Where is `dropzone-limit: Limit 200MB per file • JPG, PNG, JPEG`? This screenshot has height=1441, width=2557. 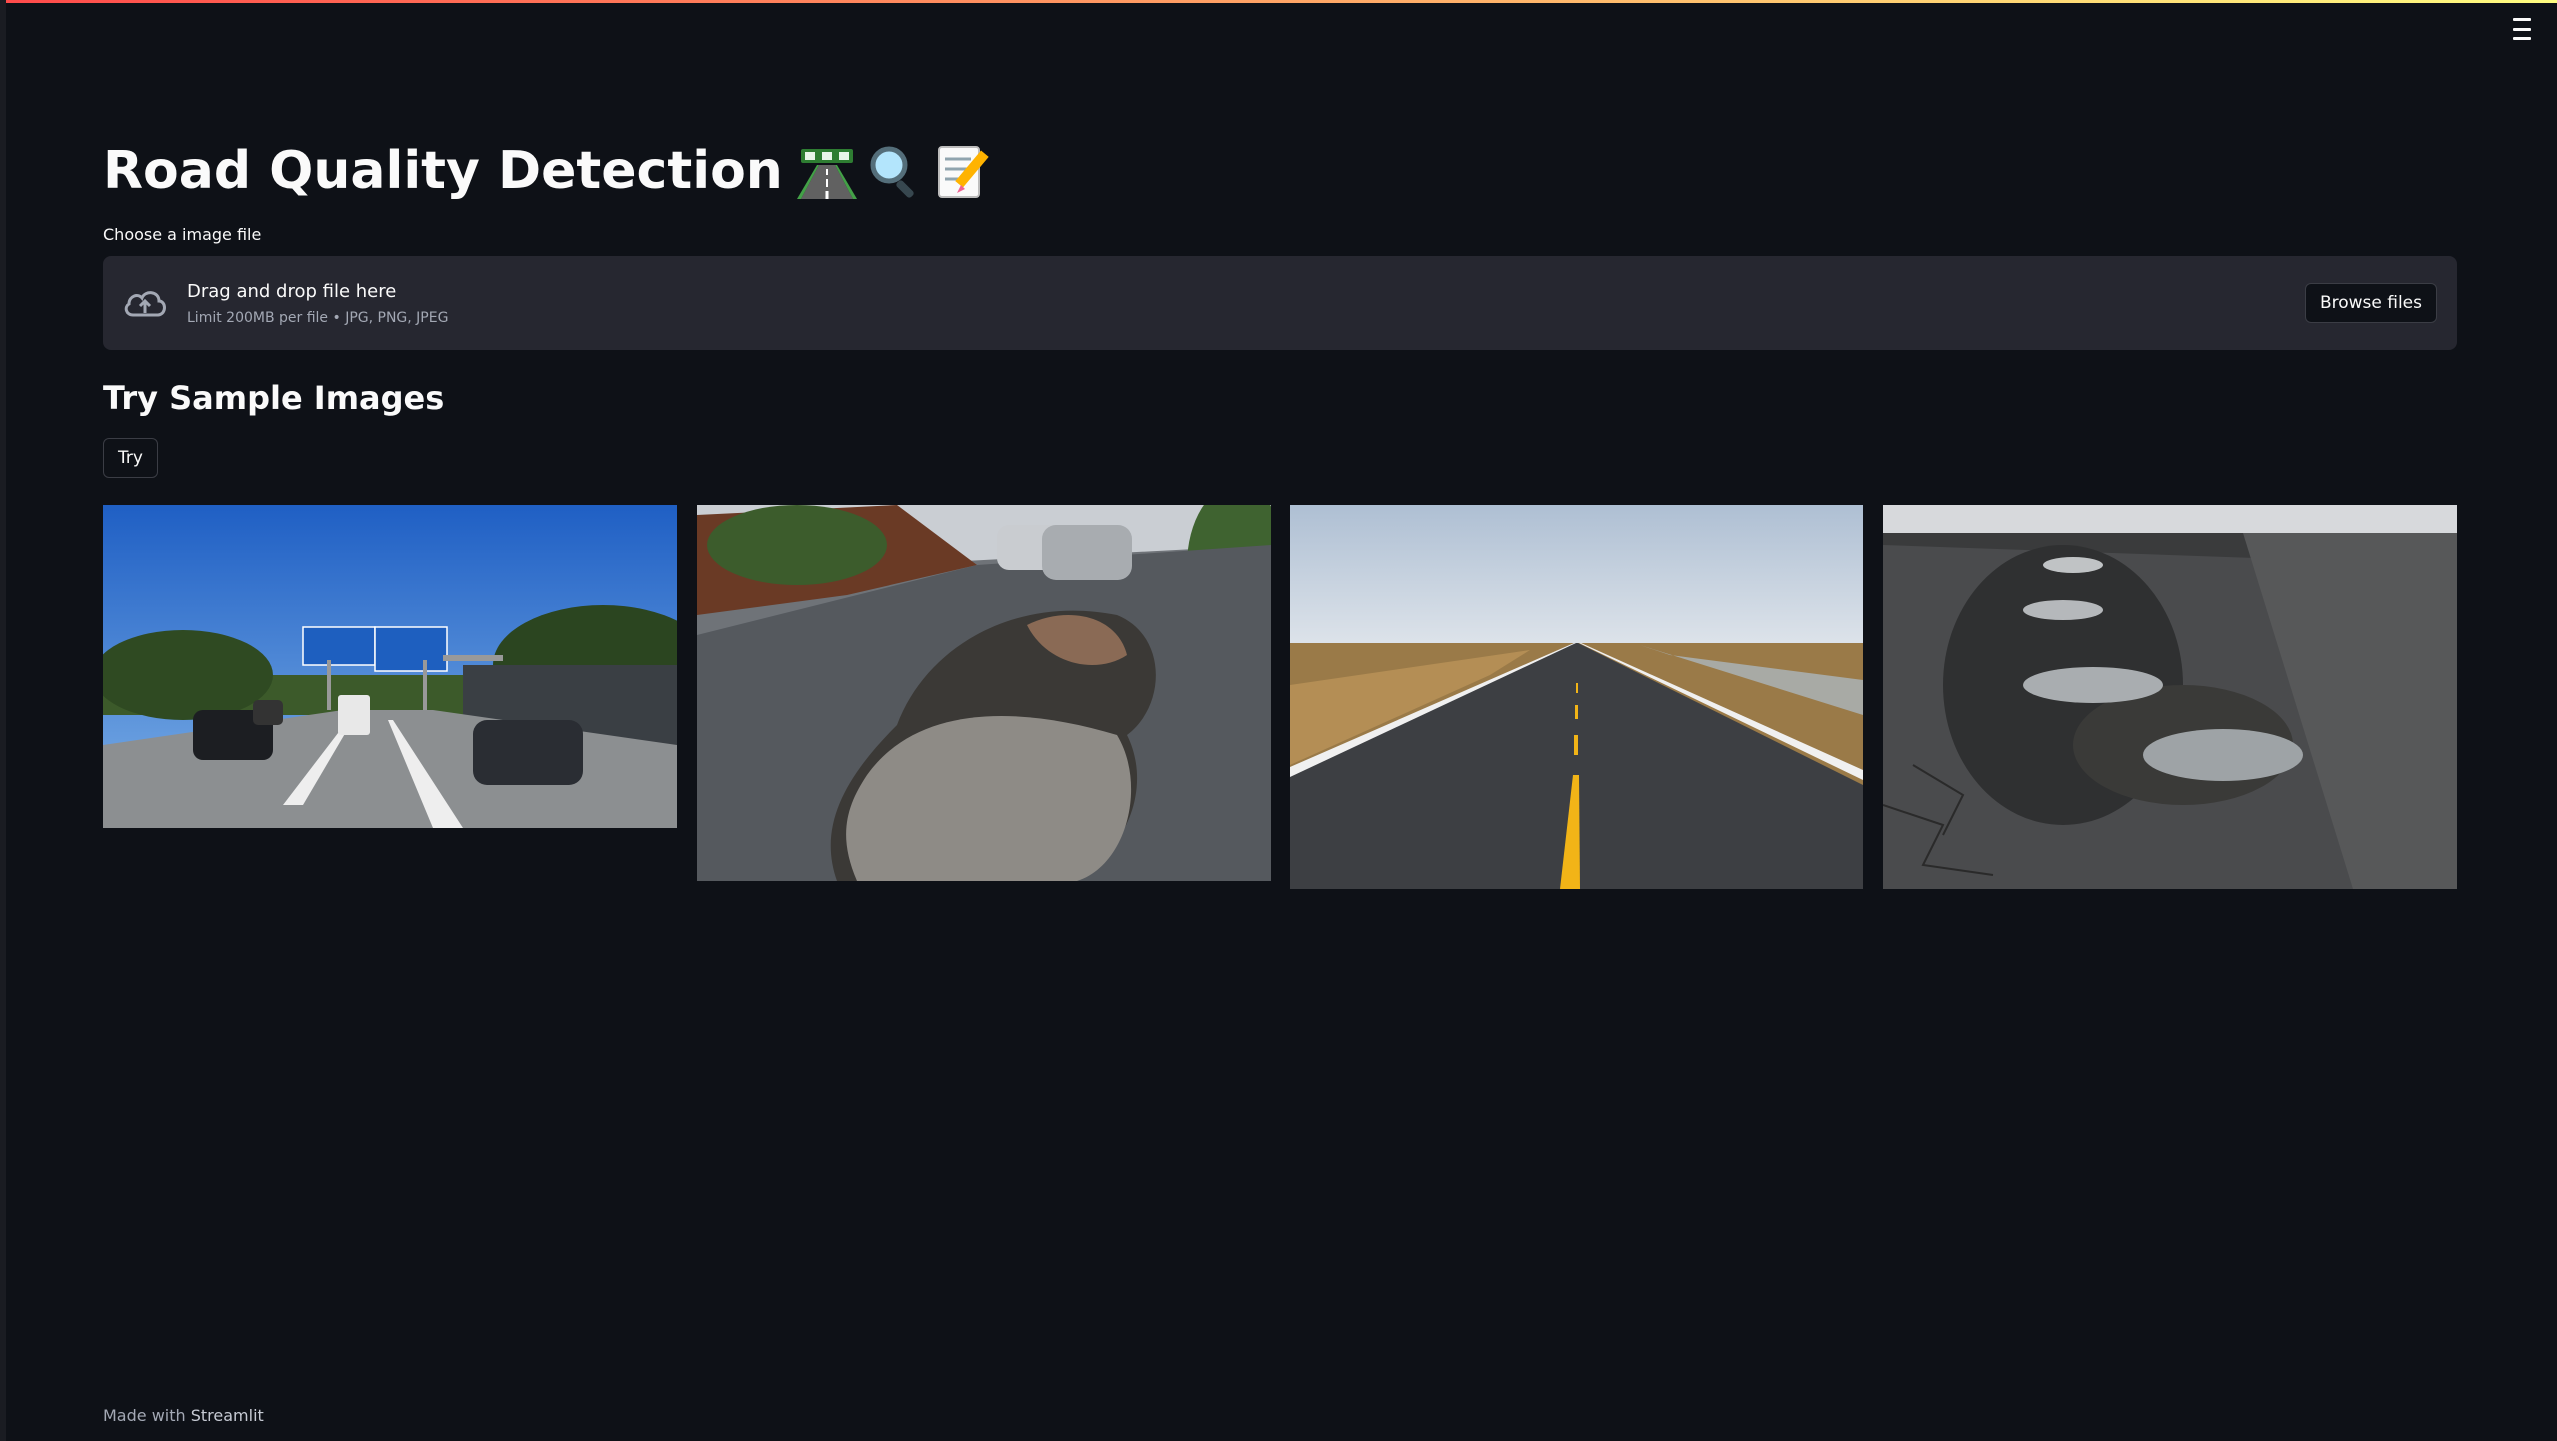
dropzone-limit: Limit 200MB per file • JPG, PNG, JPEG is located at coordinates (318, 317).